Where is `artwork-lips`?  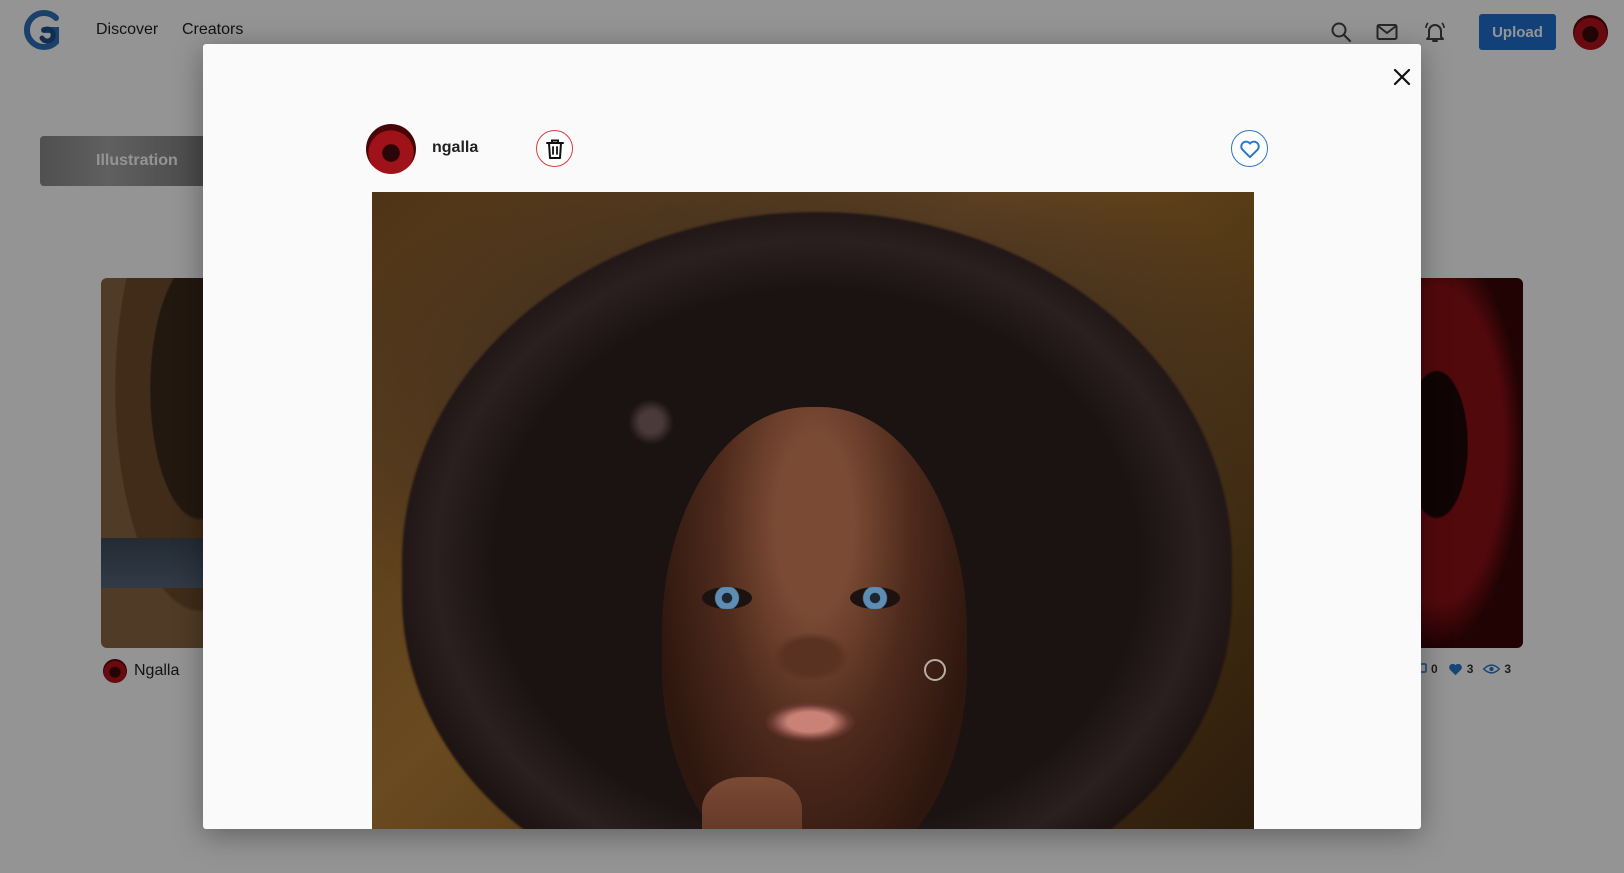 artwork-lips is located at coordinates (810, 722).